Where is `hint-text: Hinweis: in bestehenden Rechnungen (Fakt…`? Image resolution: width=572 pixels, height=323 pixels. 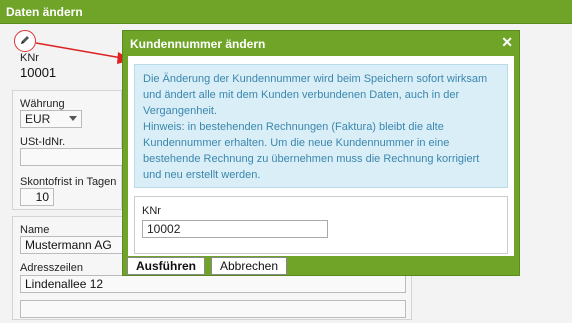 hint-text: Hinweis: in bestehenden Rechnungen (Fakt… is located at coordinates (311, 151).